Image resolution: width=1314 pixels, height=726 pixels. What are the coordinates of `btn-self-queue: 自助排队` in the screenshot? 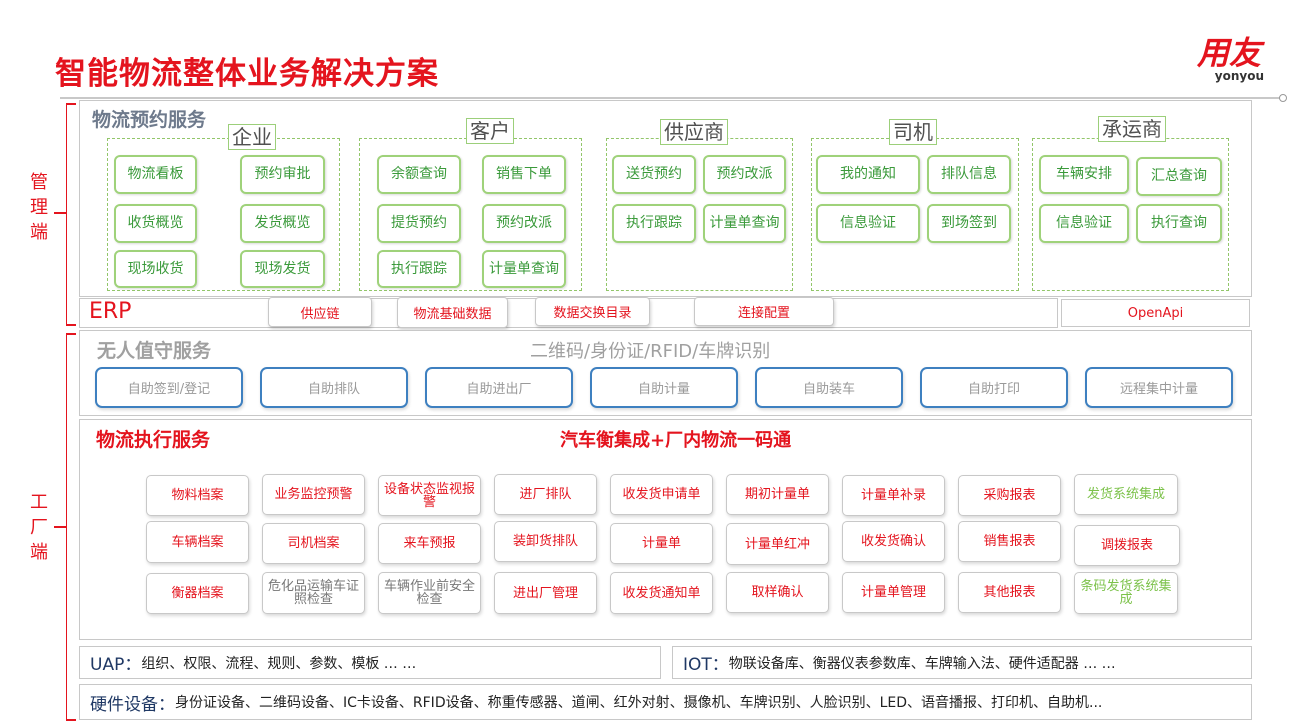 It's located at (334, 387).